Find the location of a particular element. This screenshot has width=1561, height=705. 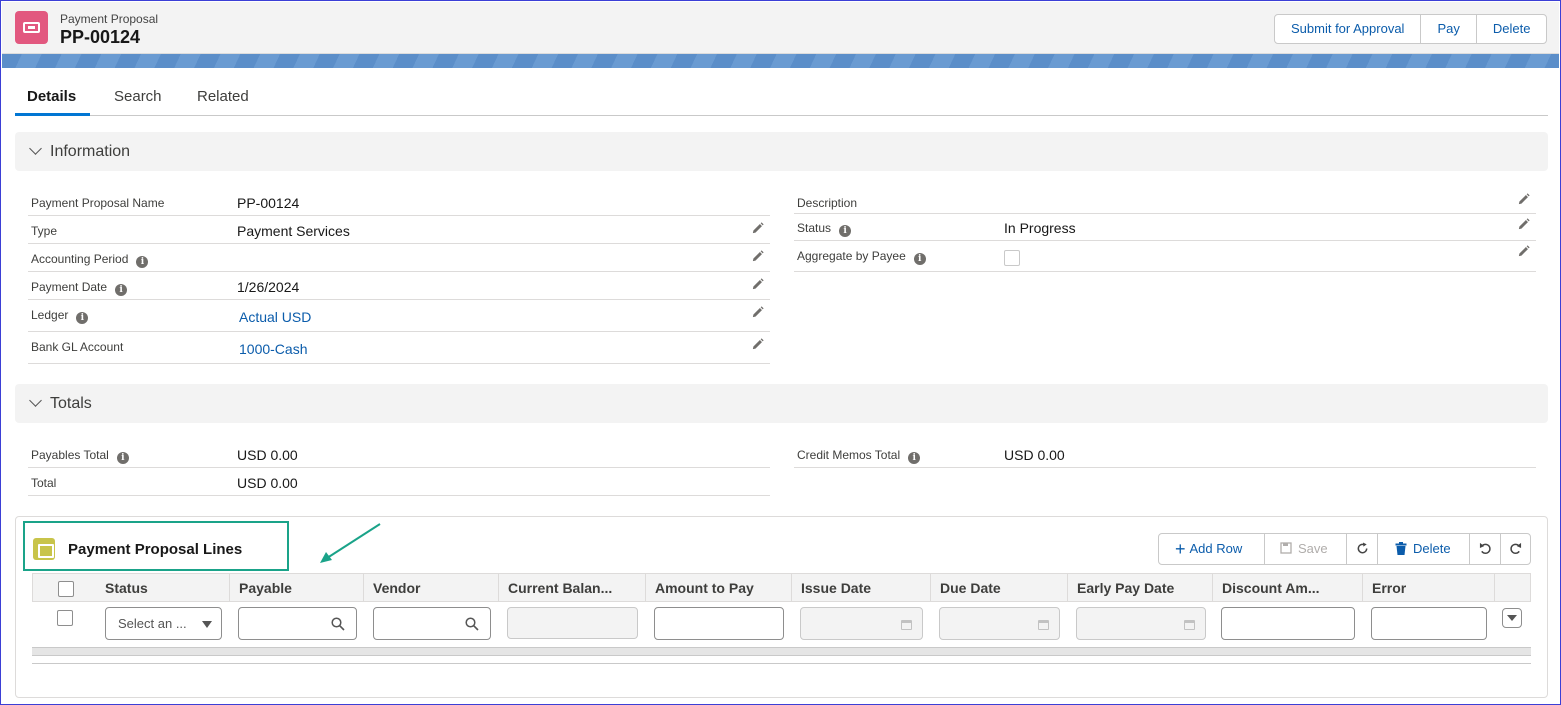

horizontal-scrollbar is located at coordinates (781, 651).